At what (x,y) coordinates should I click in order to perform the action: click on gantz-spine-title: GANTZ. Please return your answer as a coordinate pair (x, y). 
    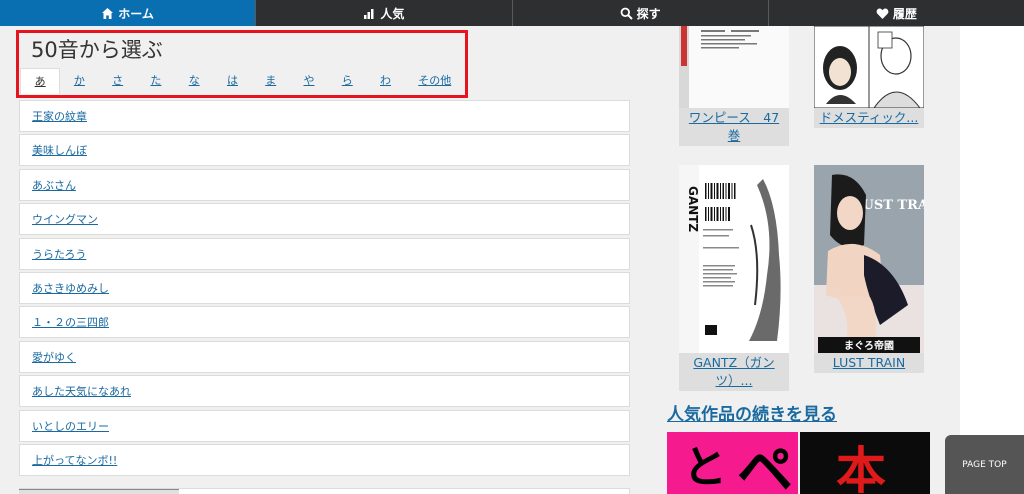
    Looking at the image, I should click on (693, 209).